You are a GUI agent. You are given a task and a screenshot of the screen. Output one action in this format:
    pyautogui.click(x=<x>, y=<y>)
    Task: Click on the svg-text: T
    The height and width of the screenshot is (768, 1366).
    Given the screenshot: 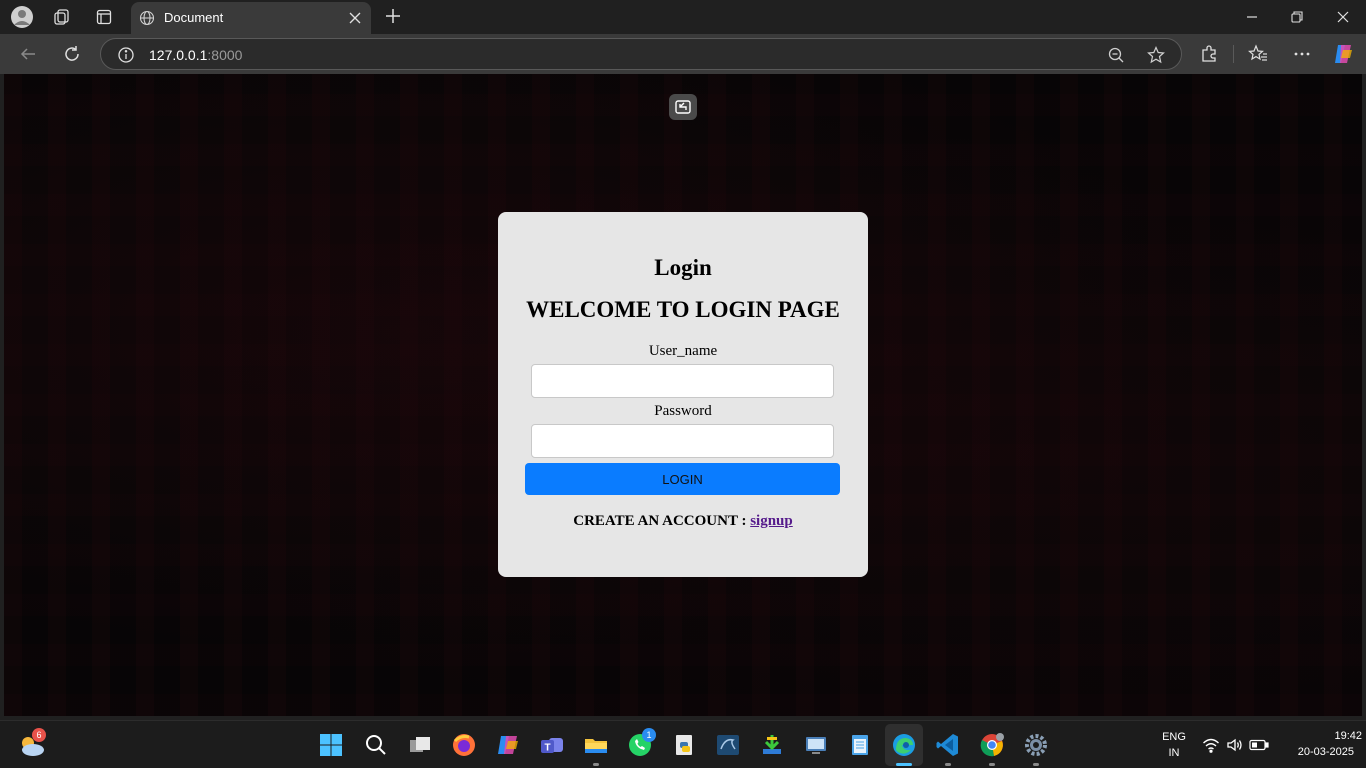 What is the action you would take?
    pyautogui.click(x=547, y=748)
    